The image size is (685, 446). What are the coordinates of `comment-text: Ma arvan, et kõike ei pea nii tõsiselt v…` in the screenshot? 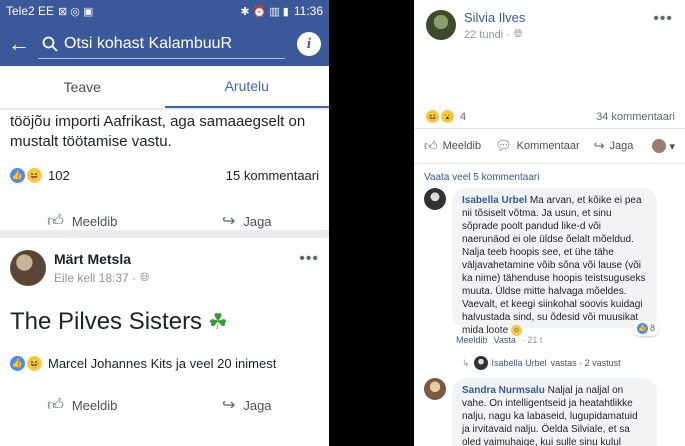 It's located at (554, 265).